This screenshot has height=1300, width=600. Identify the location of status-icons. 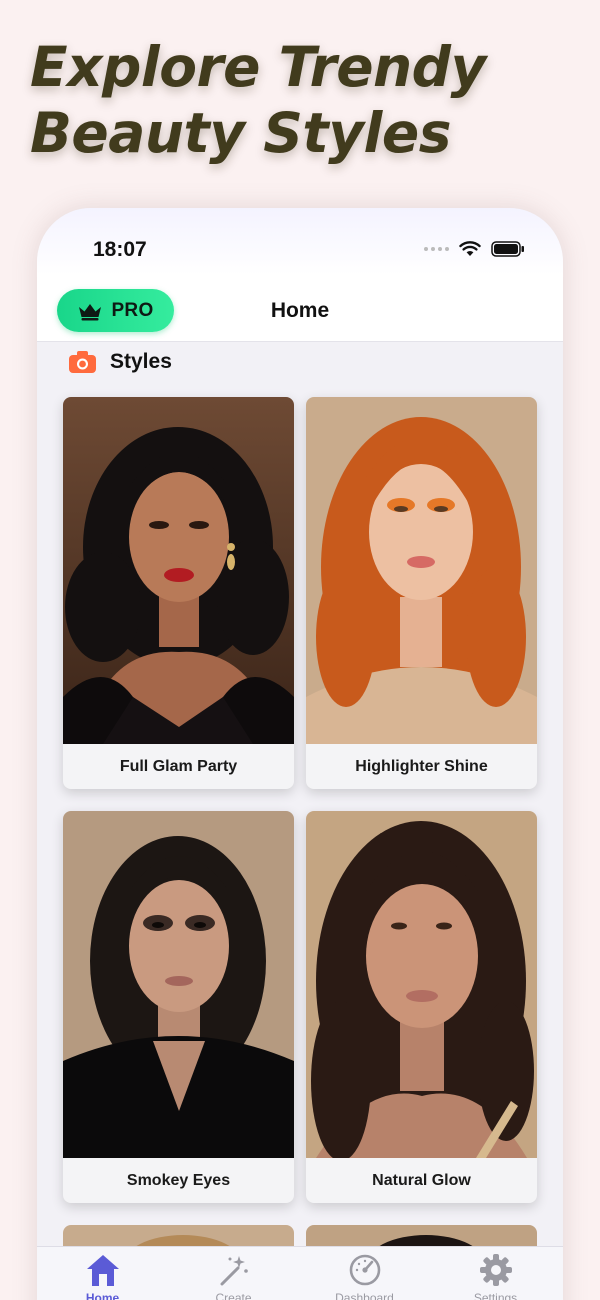
(474, 249).